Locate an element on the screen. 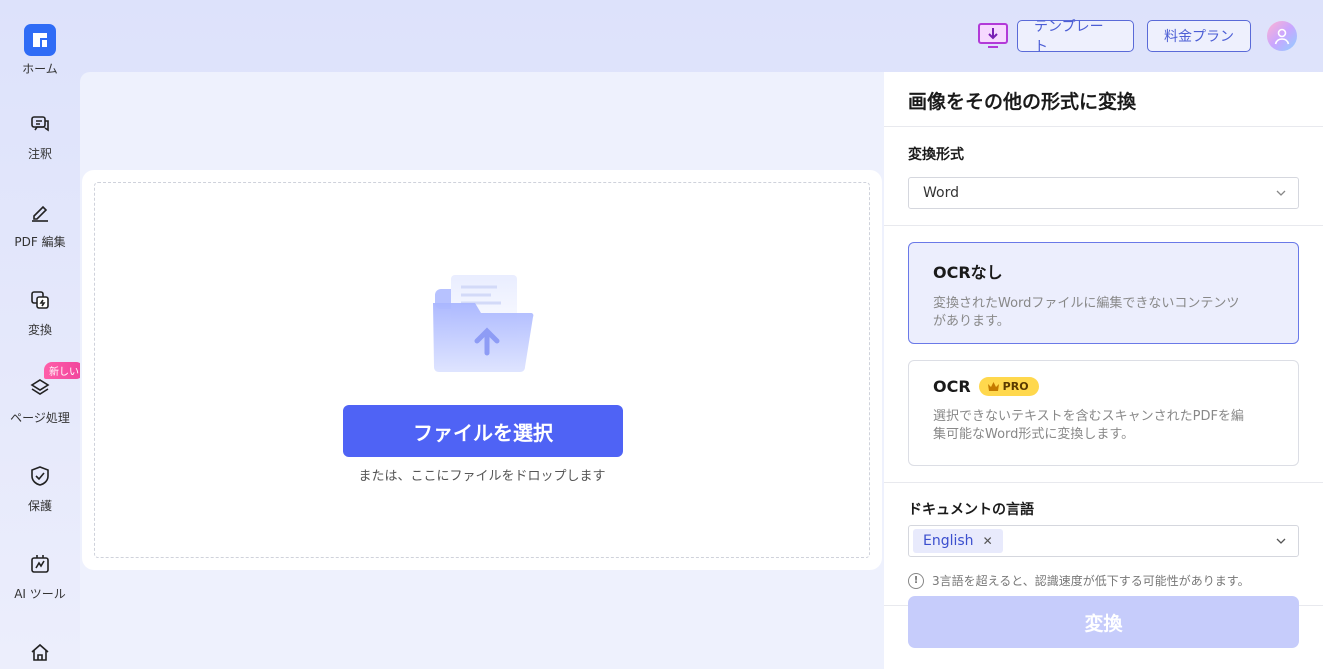 The width and height of the screenshot is (1323, 669). annotate-icon is located at coordinates (40, 124).